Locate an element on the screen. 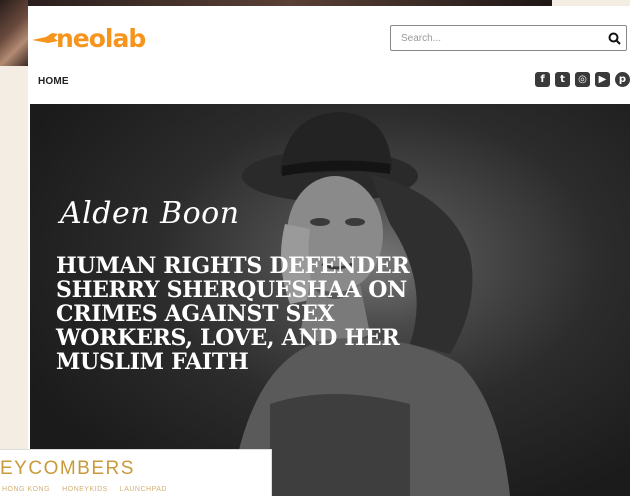  banner-brand: EYCOMBERS is located at coordinates (67, 468).